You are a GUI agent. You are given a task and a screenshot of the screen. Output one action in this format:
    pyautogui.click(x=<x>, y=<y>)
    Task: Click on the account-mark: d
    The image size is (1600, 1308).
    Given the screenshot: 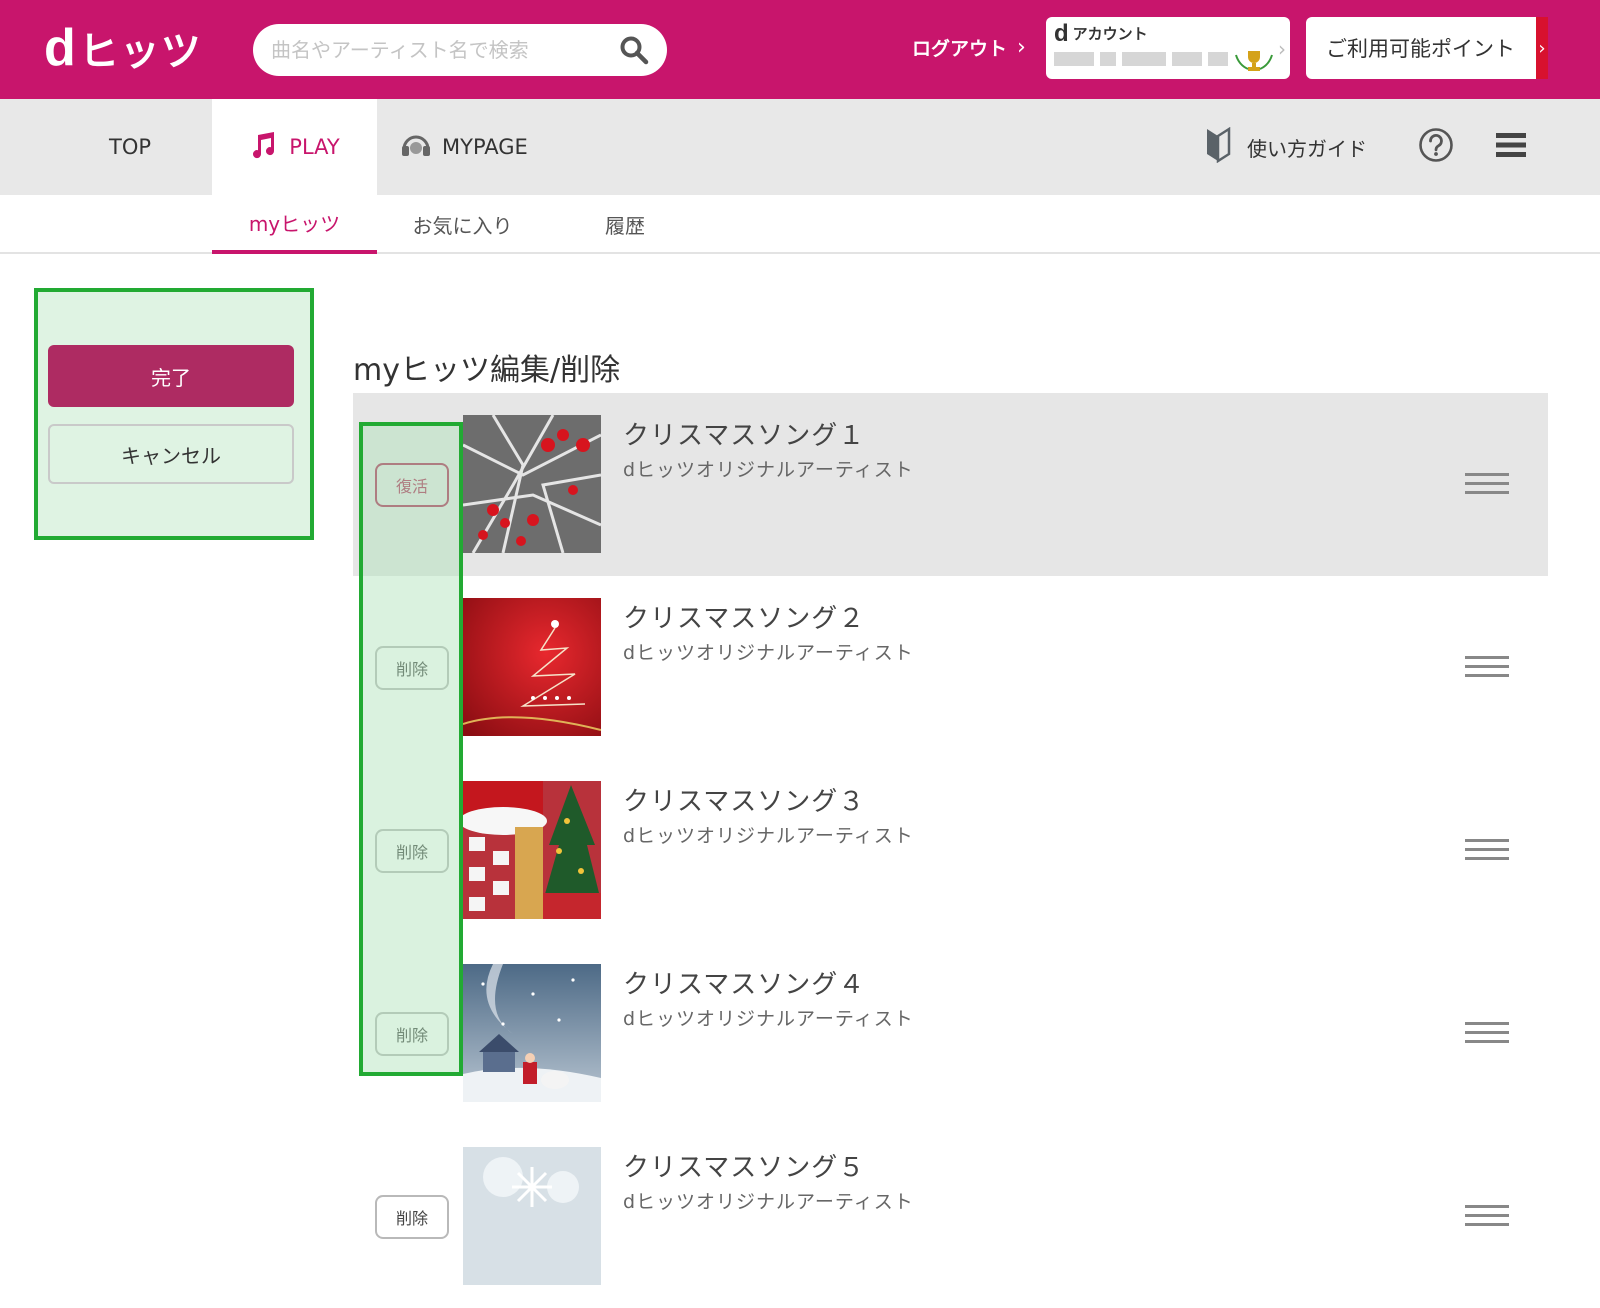 What is the action you would take?
    pyautogui.click(x=1061, y=33)
    